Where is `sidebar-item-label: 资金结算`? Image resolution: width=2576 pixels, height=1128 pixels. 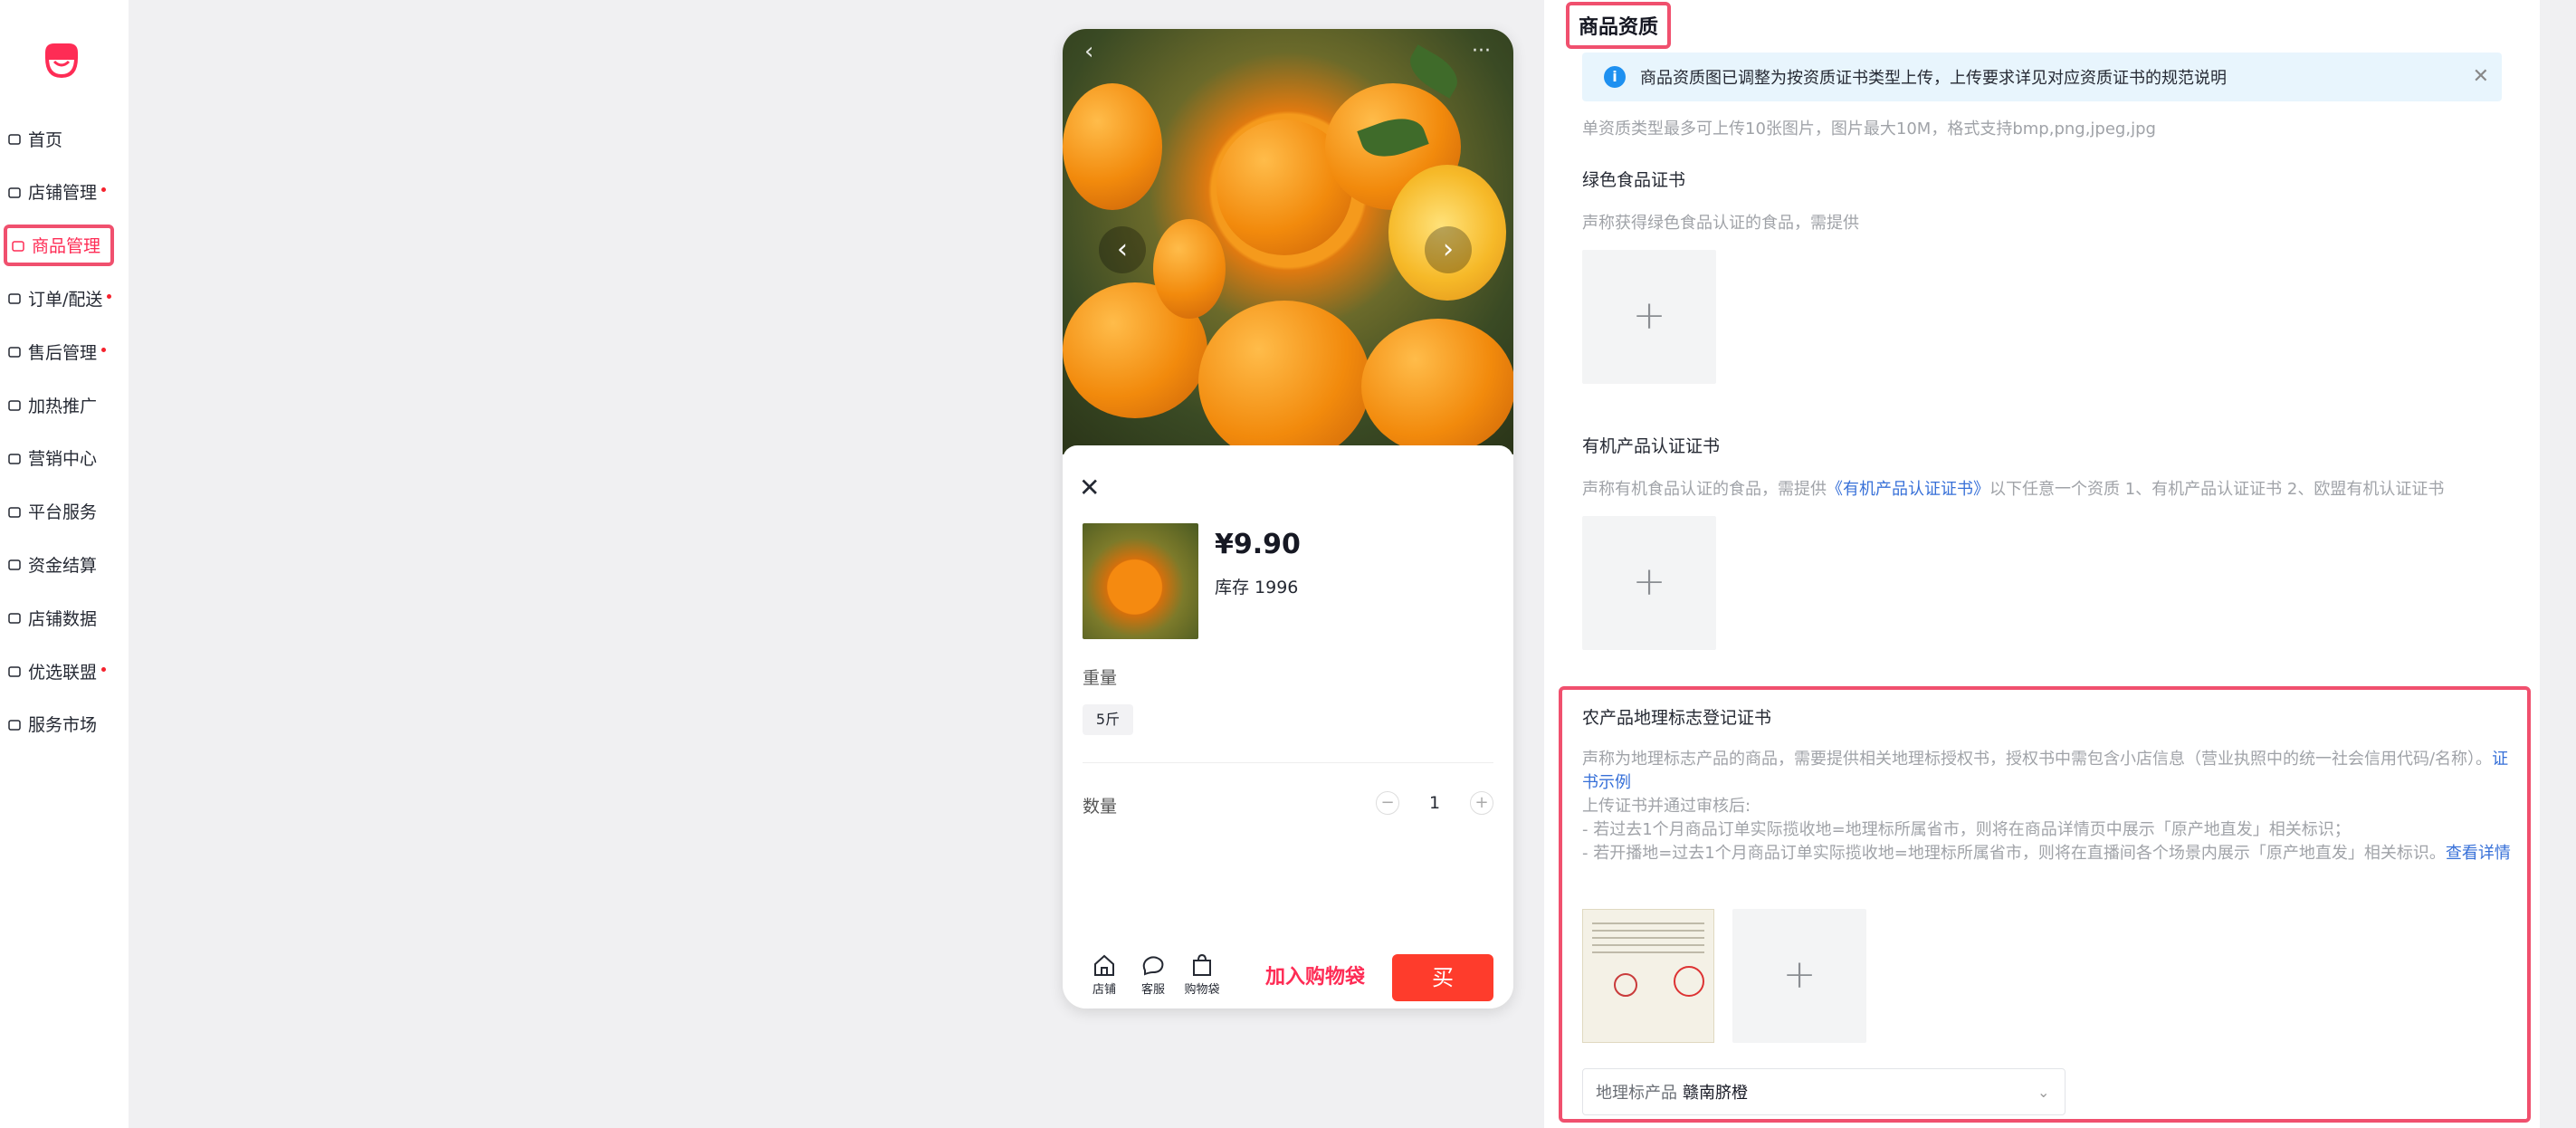 sidebar-item-label: 资金结算 is located at coordinates (63, 566).